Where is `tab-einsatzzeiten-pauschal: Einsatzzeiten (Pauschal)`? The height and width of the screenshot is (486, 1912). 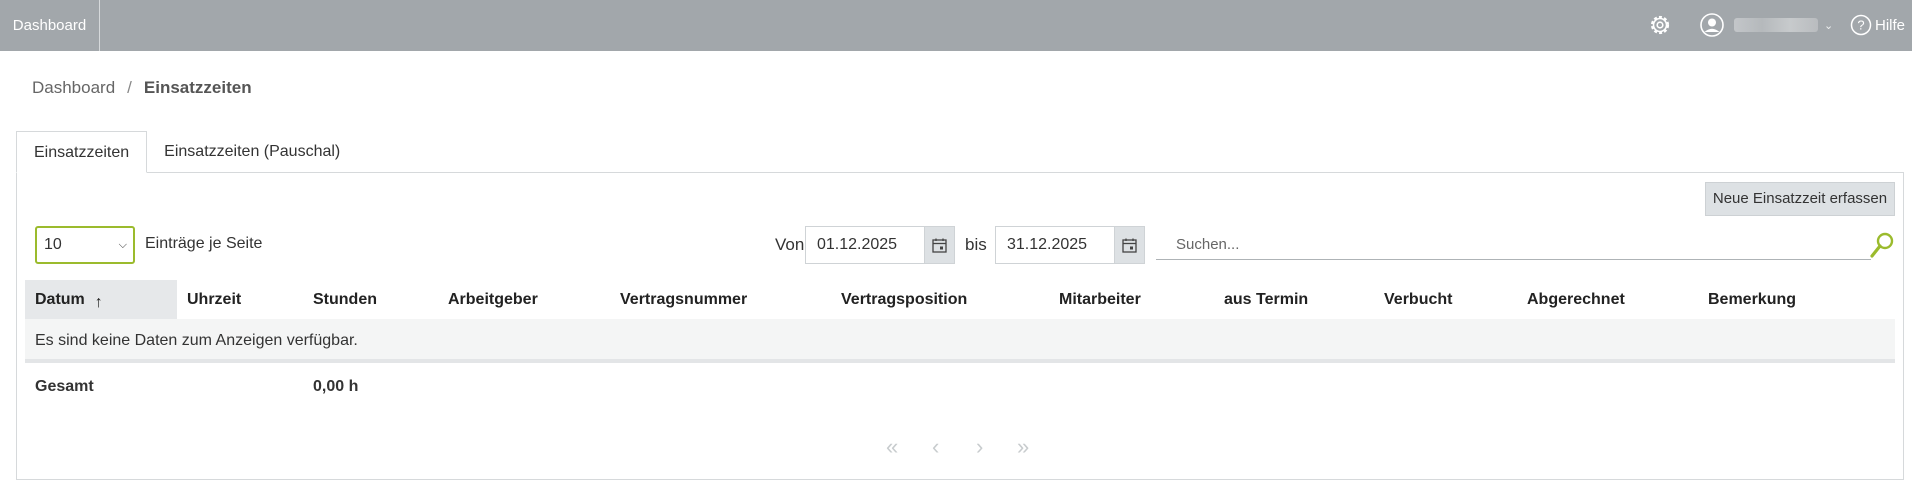
tab-einsatzzeiten-pauschal: Einsatzzeiten (Pauschal) is located at coordinates (252, 152).